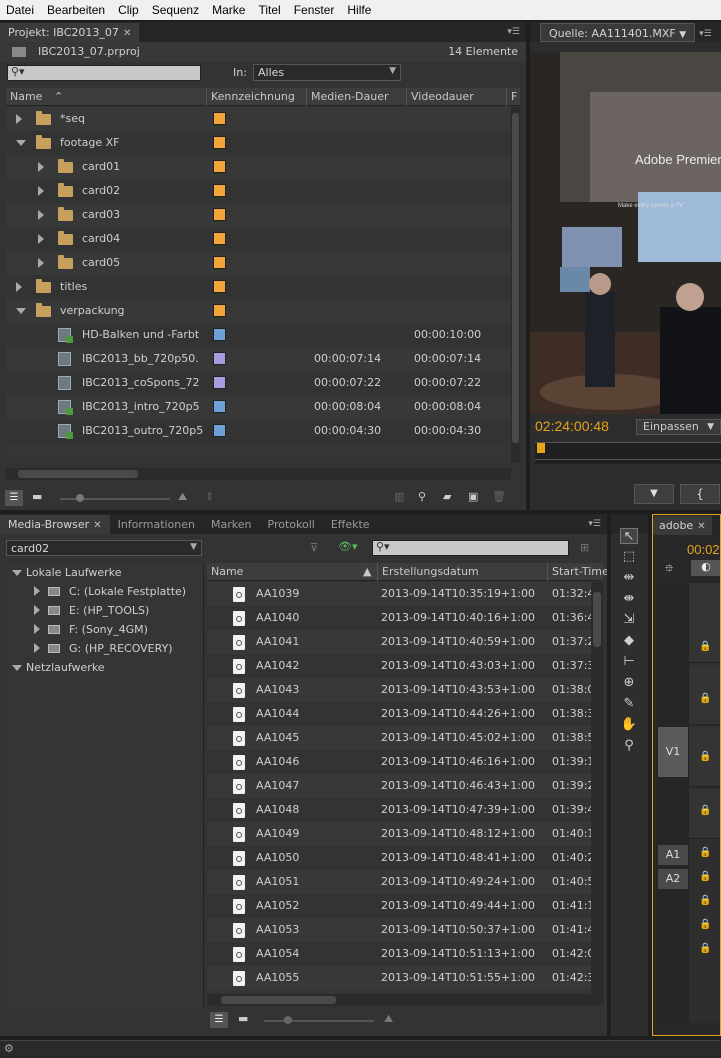 The height and width of the screenshot is (1058, 721). I want to click on selection-tool-icon: ↖, so click(629, 536).